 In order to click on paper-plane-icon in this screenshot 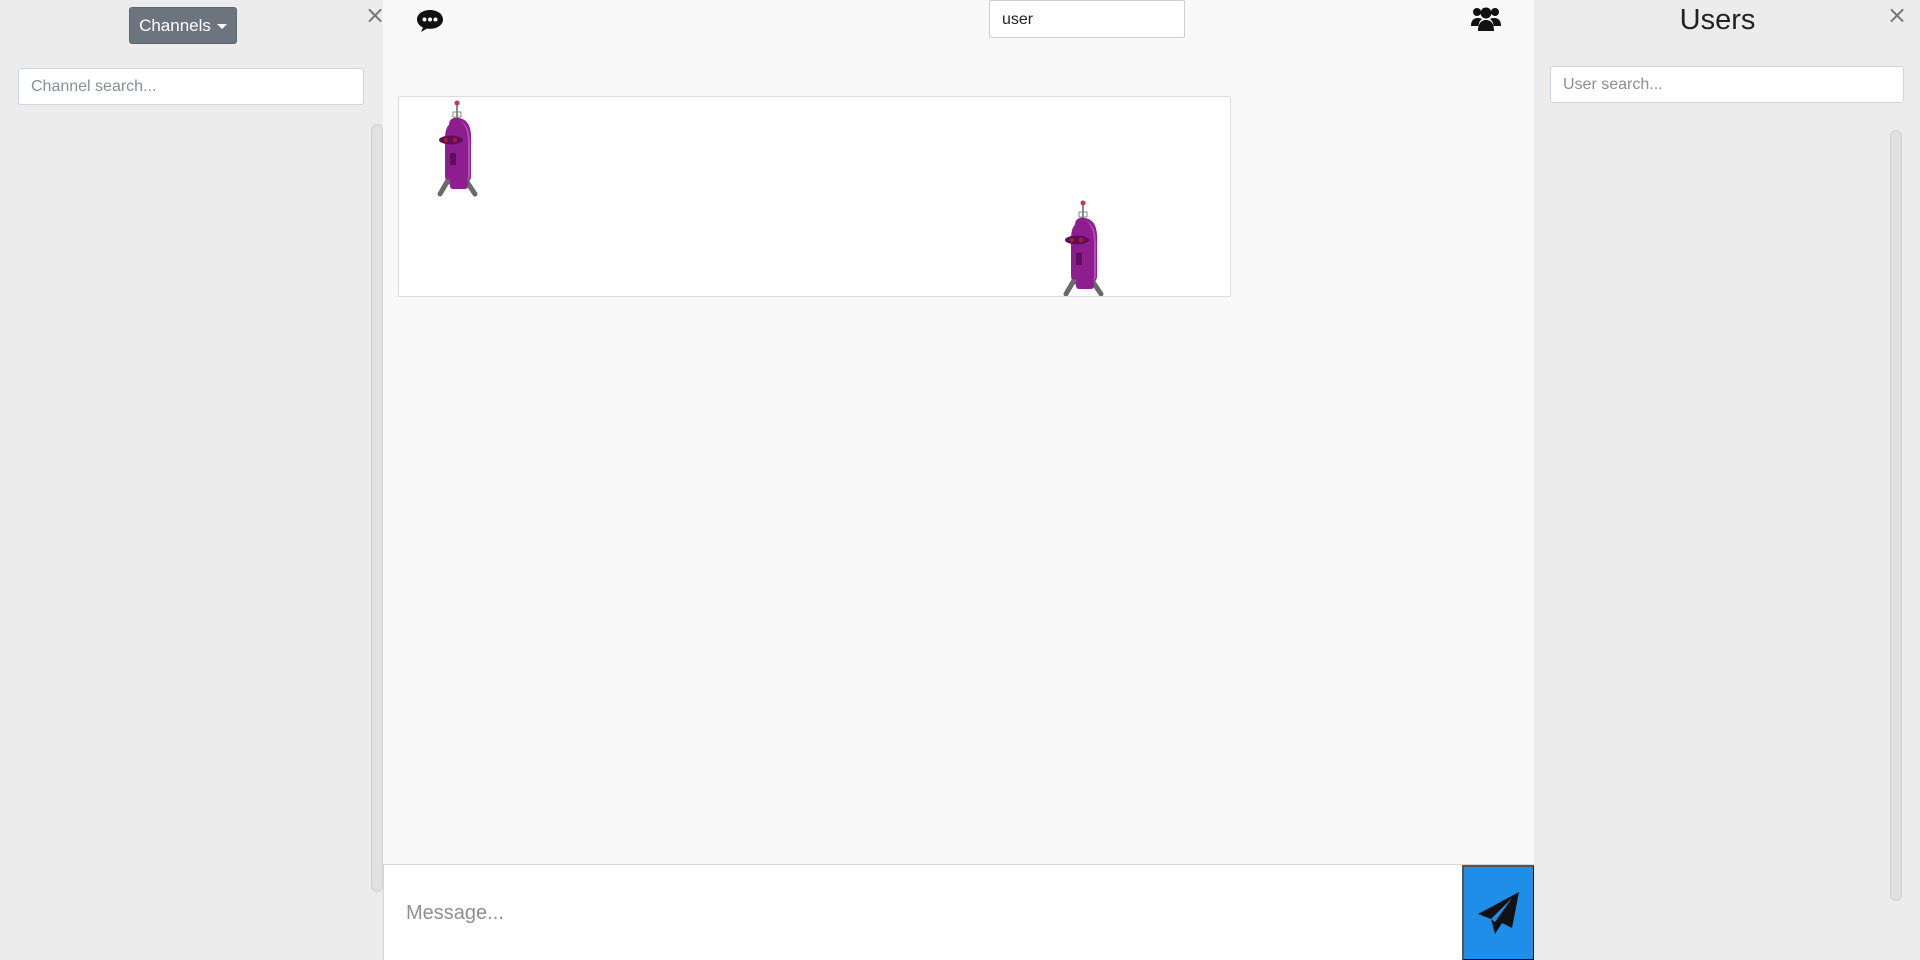, I will do `click(1498, 913)`.